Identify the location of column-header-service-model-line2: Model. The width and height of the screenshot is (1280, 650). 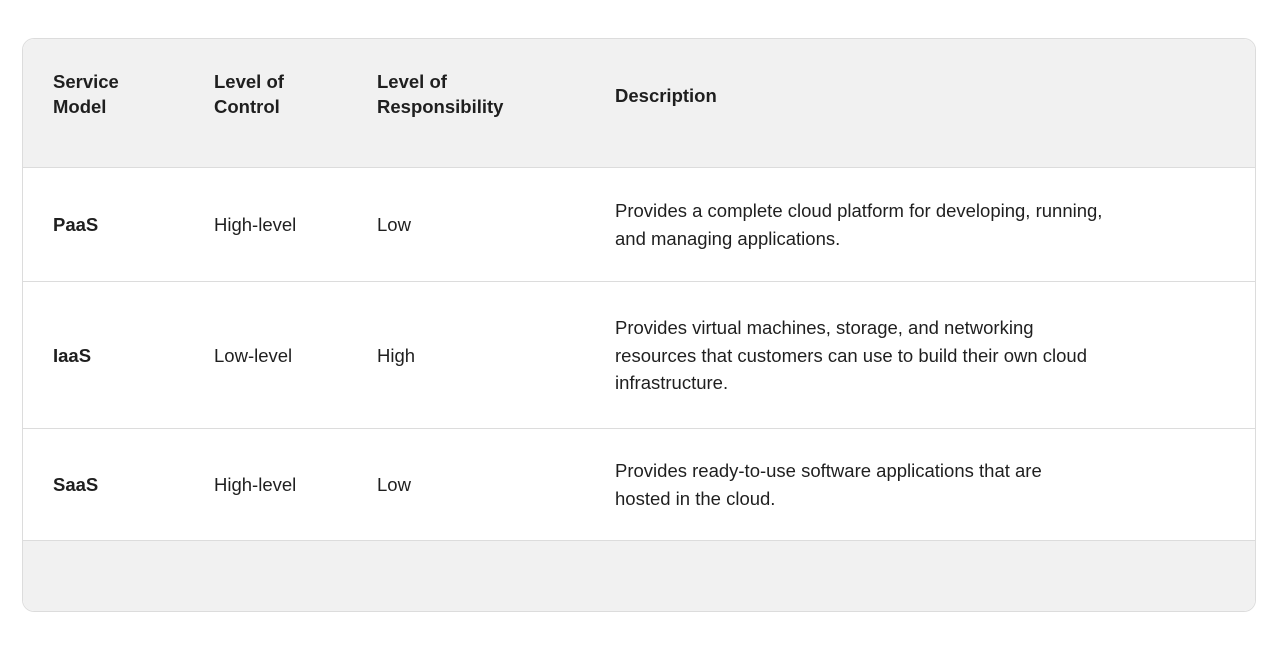
(80, 106).